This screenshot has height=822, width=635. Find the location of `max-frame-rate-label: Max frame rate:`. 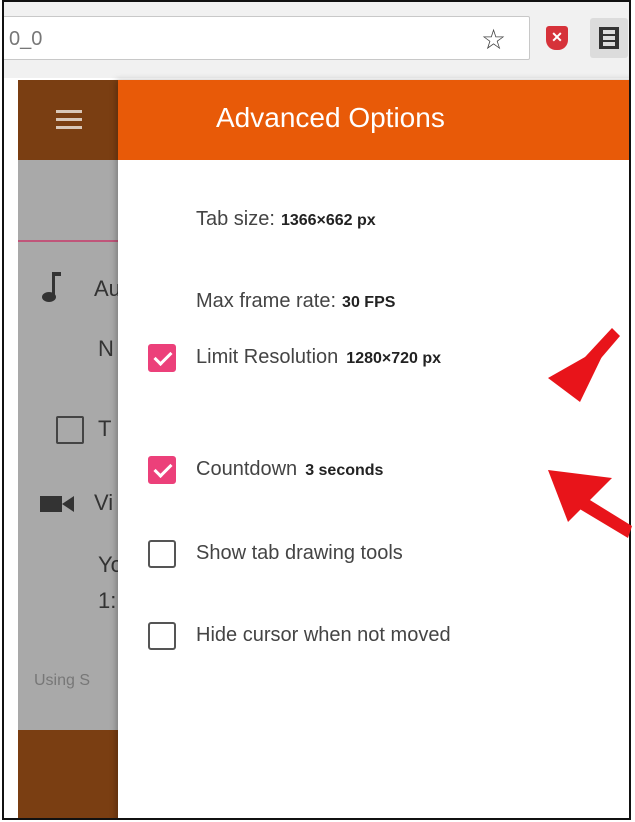

max-frame-rate-label: Max frame rate: is located at coordinates (266, 301).